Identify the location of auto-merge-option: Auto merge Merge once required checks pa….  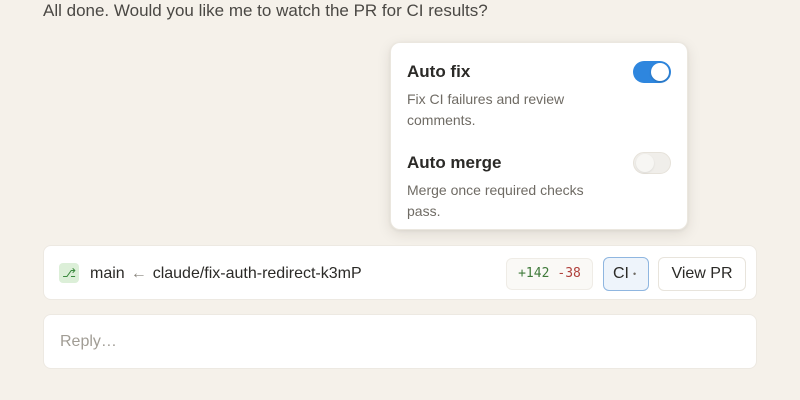
(539, 187).